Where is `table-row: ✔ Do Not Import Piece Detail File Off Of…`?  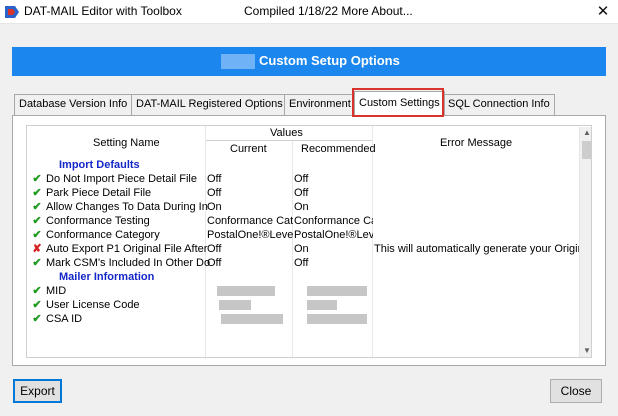
table-row: ✔ Do Not Import Piece Detail File Off Of… is located at coordinates (309, 179).